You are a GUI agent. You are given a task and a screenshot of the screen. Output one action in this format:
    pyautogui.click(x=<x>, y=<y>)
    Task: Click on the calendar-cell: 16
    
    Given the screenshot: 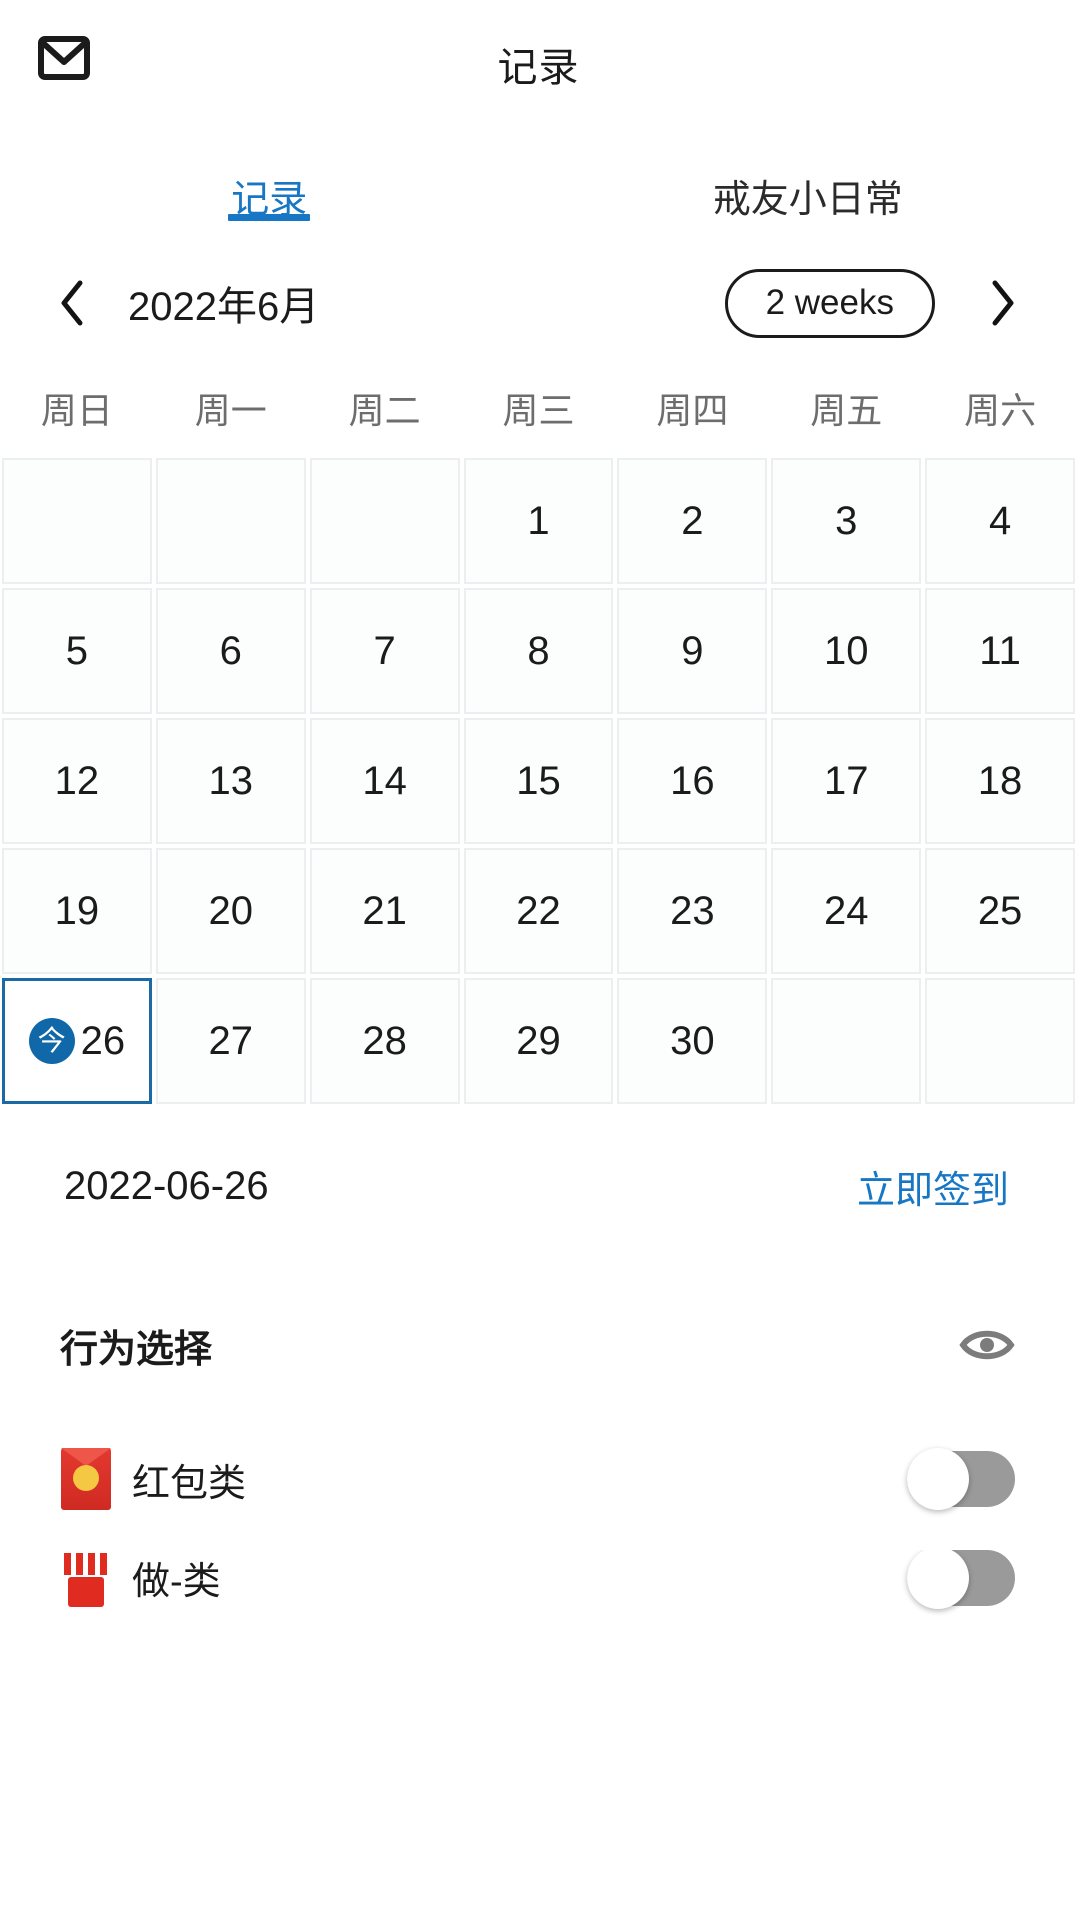 What is the action you would take?
    pyautogui.click(x=692, y=781)
    